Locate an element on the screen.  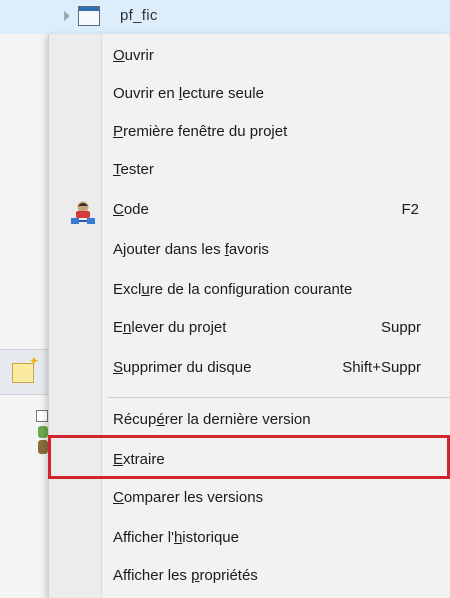
menu-item-label: Afficher les propriétés is located at coordinates (185, 575).